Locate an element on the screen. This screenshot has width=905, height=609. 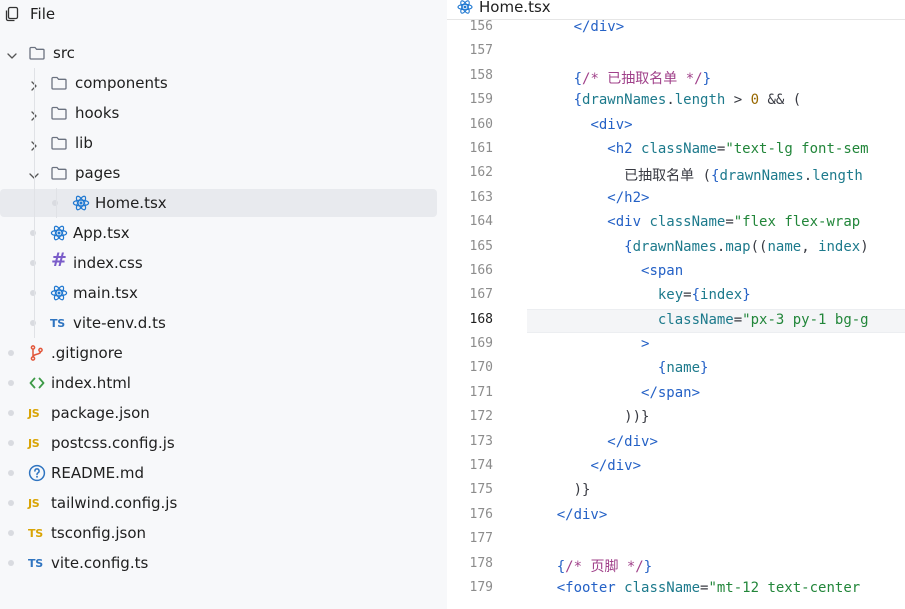
code-line: 159 {drawnNames.length > 0 && ( is located at coordinates (676, 101).